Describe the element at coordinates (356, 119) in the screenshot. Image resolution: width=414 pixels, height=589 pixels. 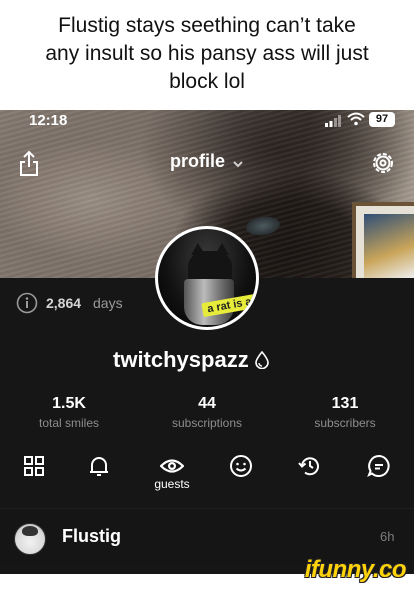
I see `wifi-icon` at that location.